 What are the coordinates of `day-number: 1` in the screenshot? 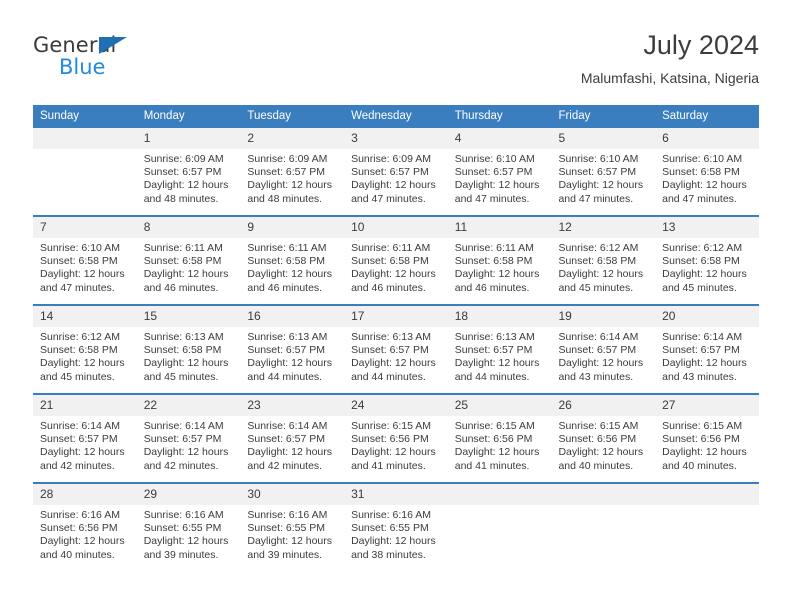 It's located at (188, 138).